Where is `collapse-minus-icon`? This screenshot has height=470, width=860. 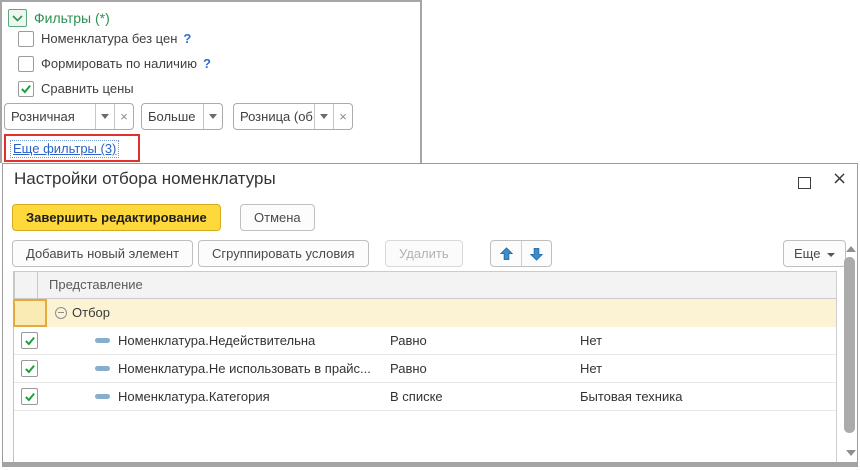 collapse-minus-icon is located at coordinates (61, 313).